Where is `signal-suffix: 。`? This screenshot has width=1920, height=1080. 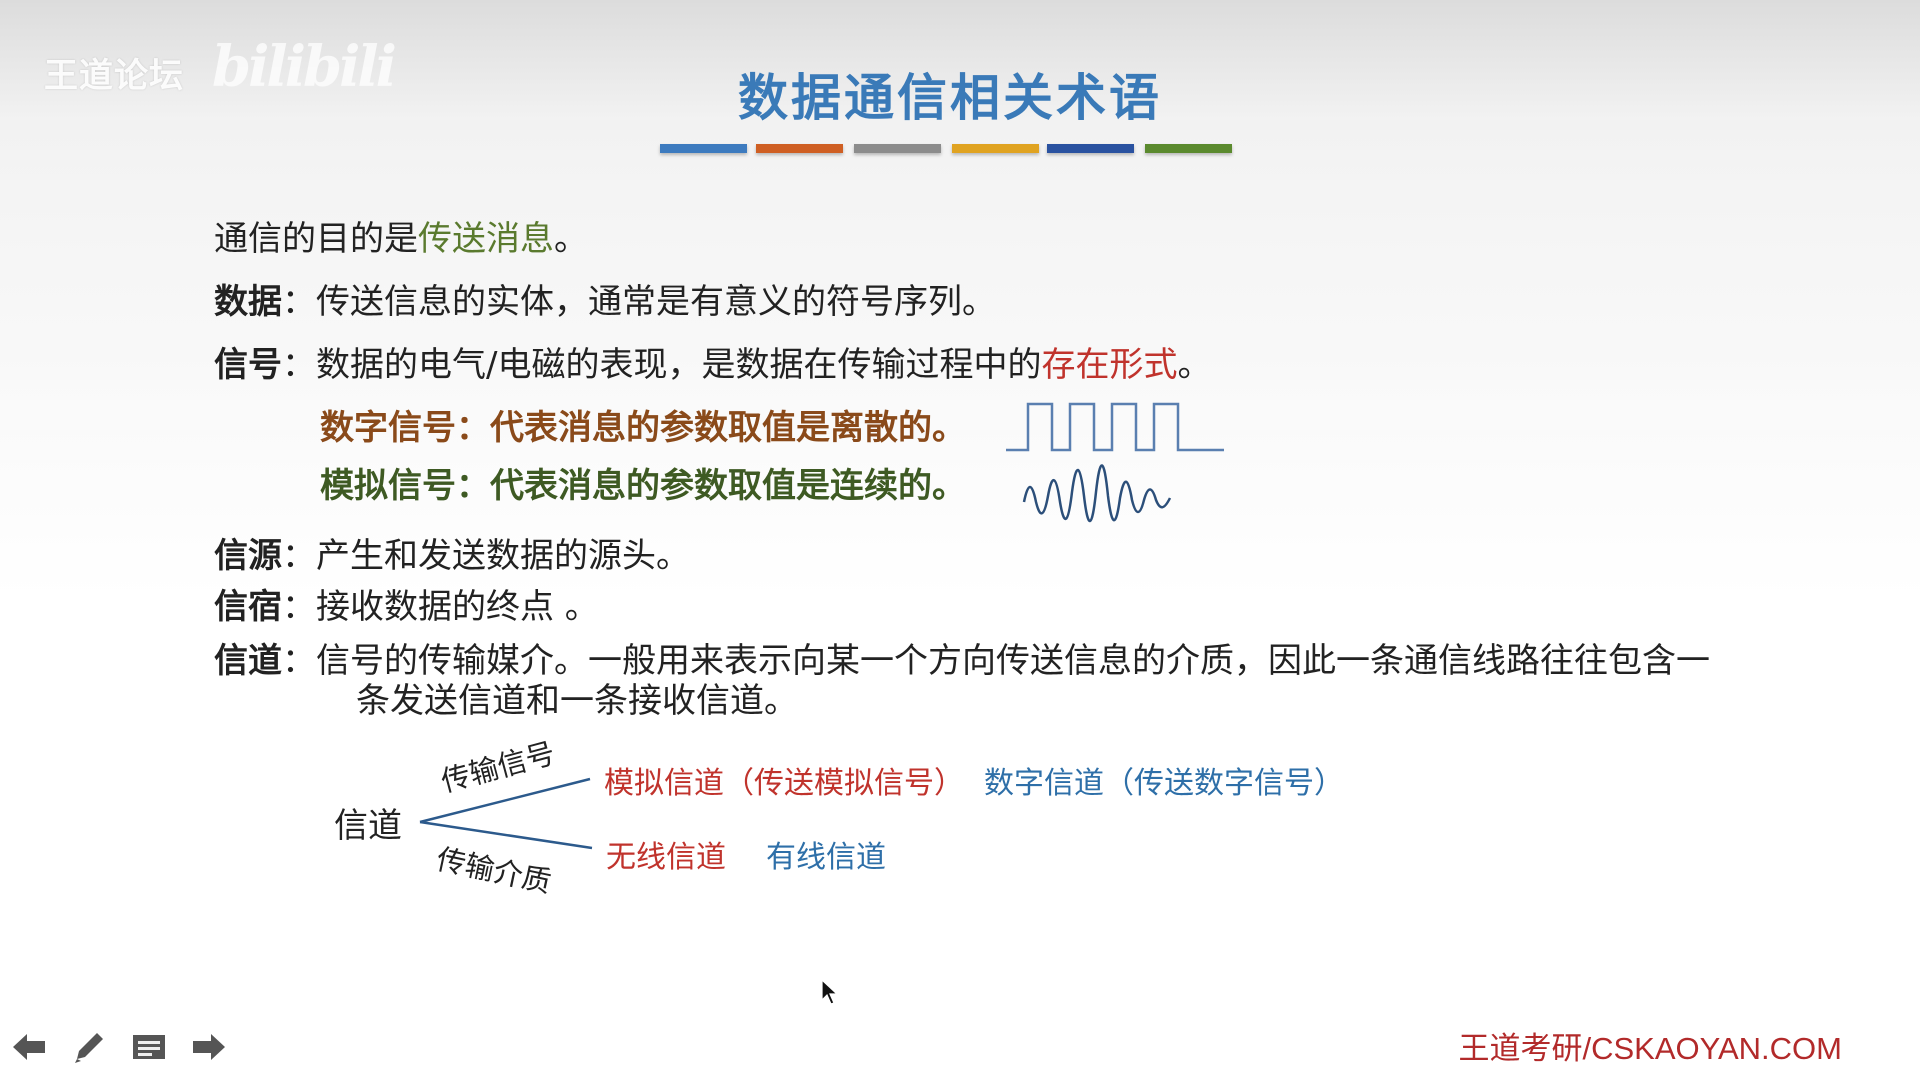 signal-suffix: 。 is located at coordinates (1194, 365).